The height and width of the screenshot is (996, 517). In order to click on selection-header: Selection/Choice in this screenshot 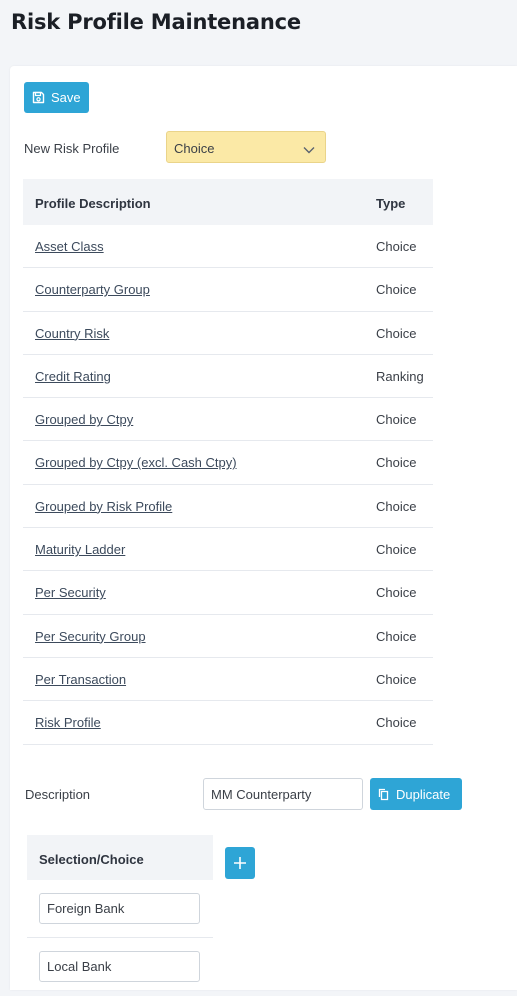, I will do `click(120, 857)`.